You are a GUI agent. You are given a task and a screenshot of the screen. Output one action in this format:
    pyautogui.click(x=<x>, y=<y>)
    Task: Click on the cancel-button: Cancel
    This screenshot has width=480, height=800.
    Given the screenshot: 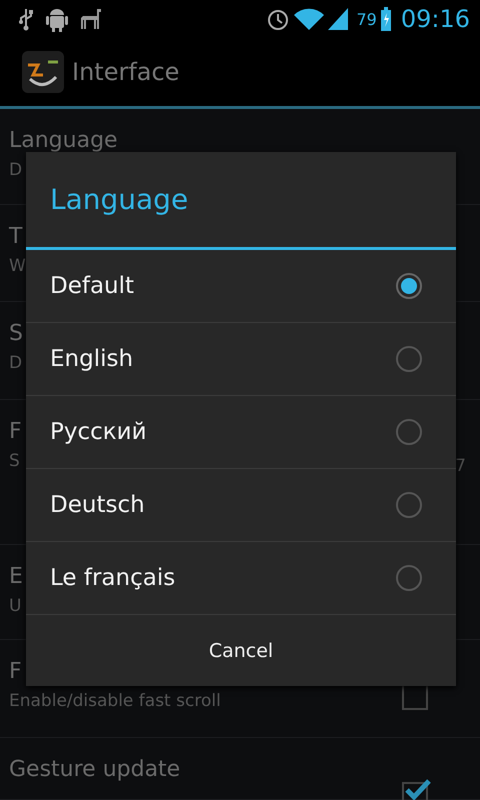 What is the action you would take?
    pyautogui.click(x=241, y=650)
    